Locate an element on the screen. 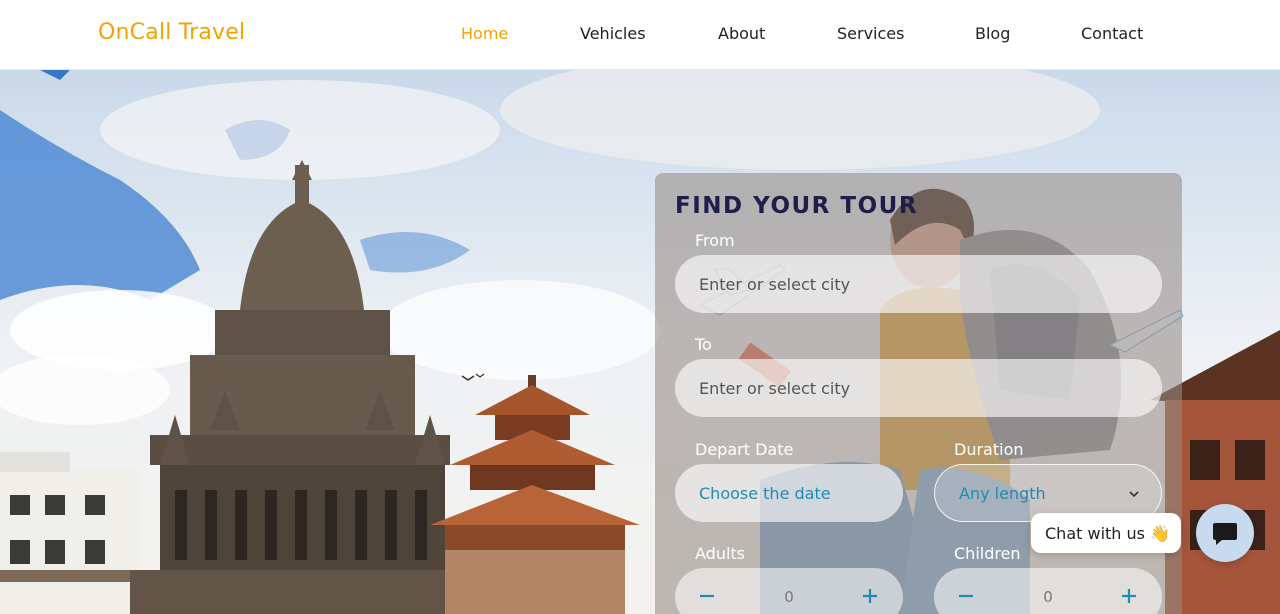  children-stepper: 0 is located at coordinates (1048, 591).